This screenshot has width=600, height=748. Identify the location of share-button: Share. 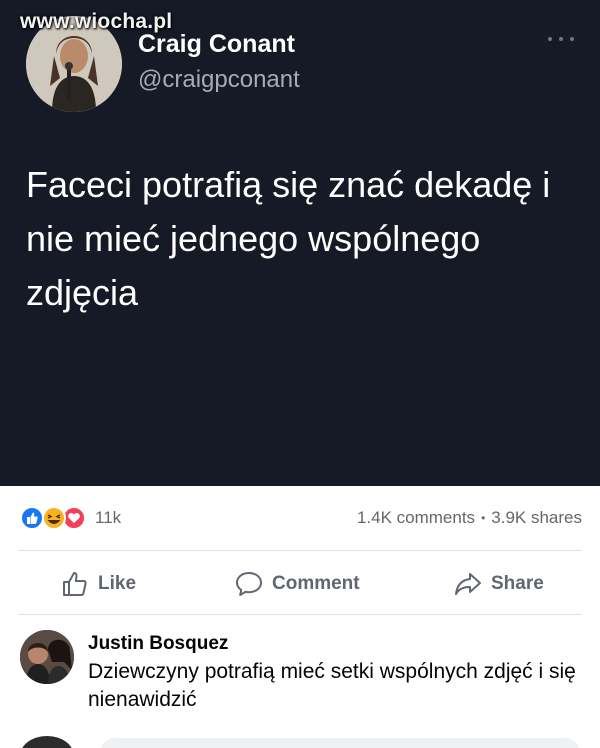
(498, 584).